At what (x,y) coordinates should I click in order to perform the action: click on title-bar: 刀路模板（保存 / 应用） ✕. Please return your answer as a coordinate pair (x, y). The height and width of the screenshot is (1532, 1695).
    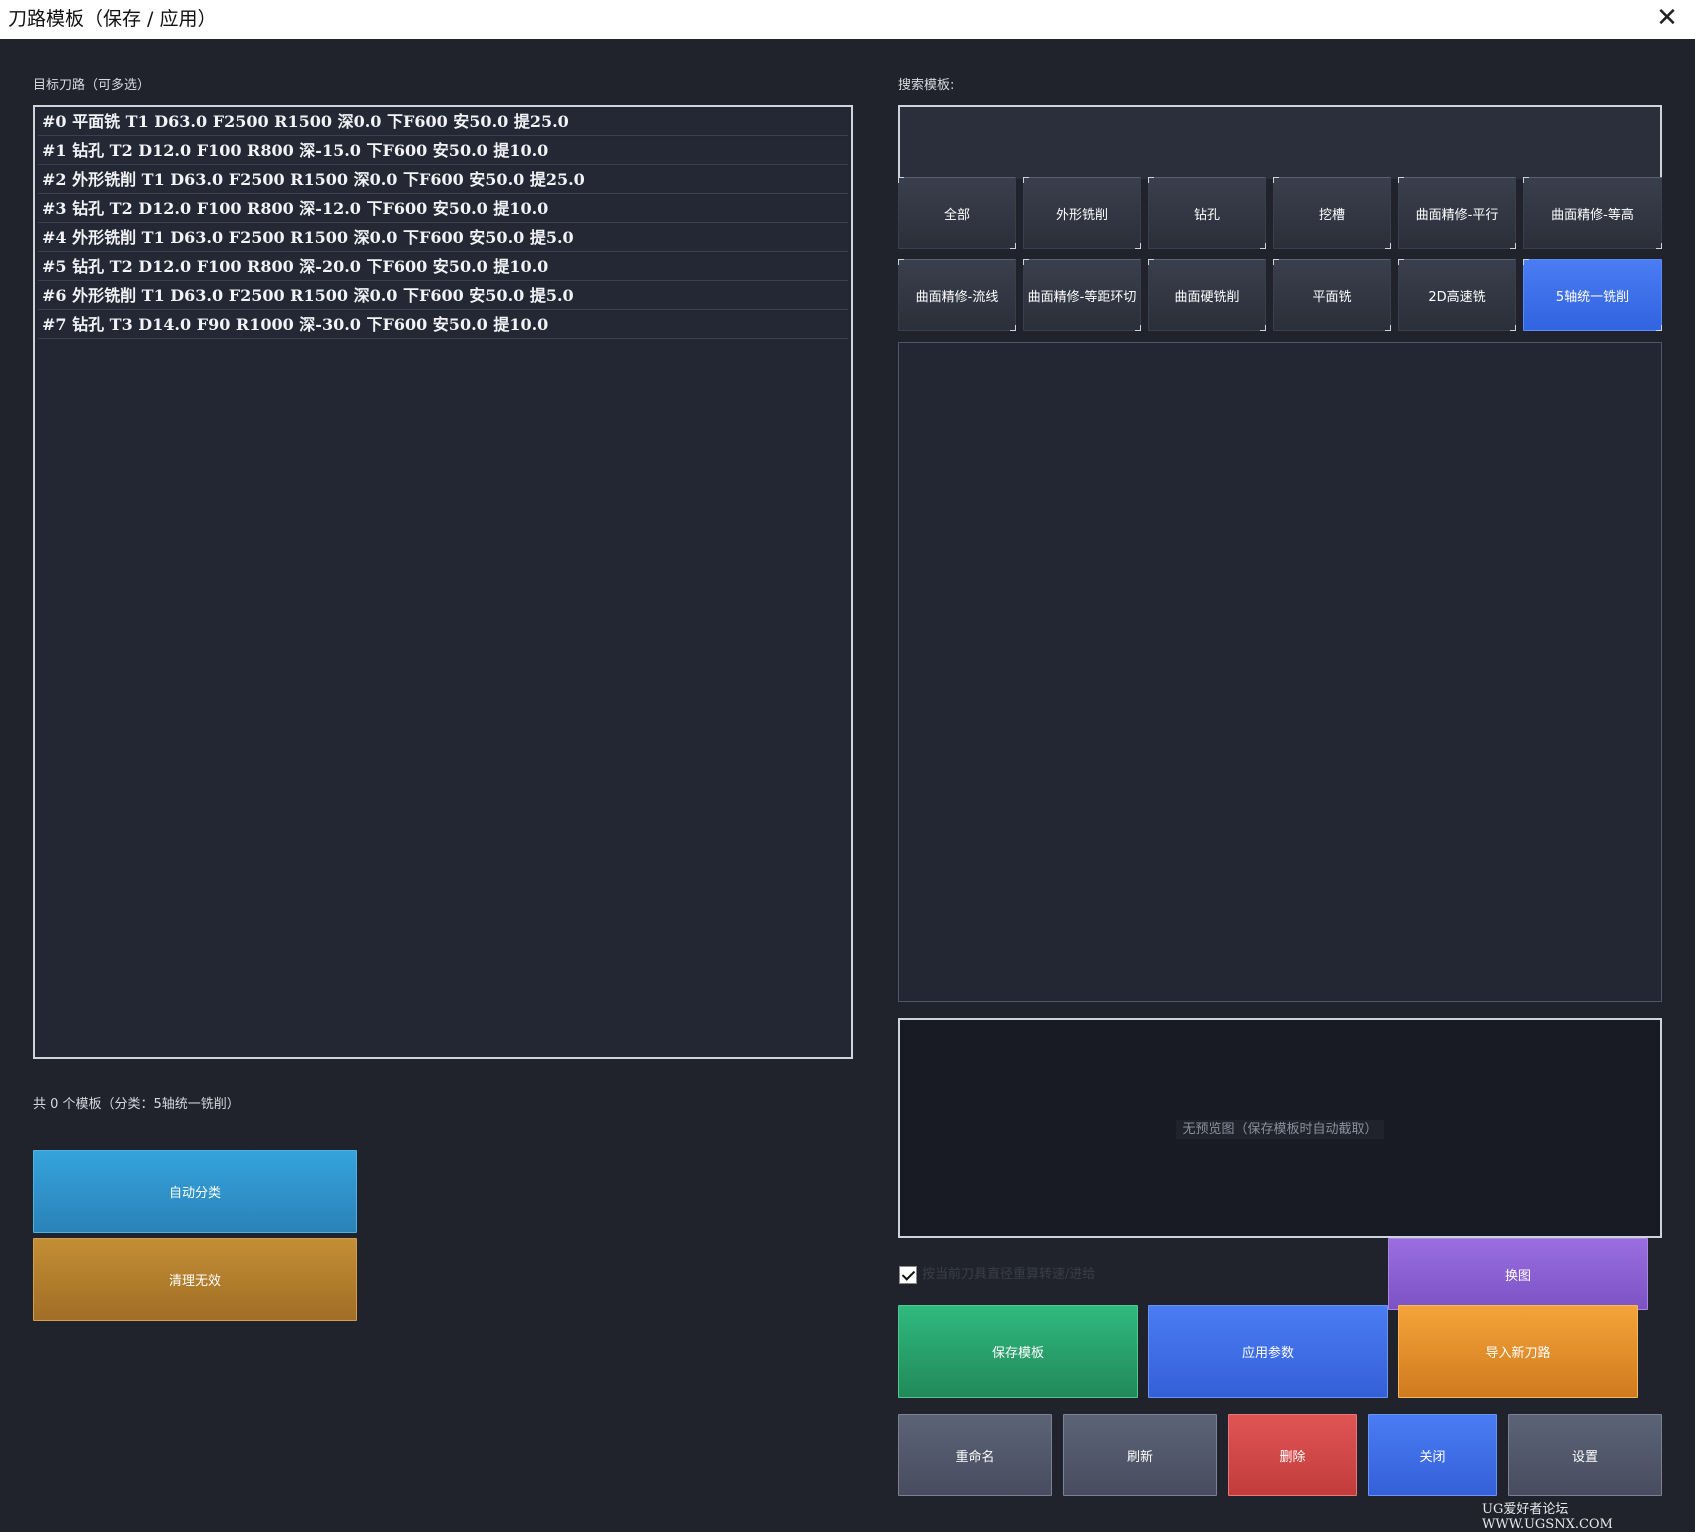
    Looking at the image, I should click on (847, 19).